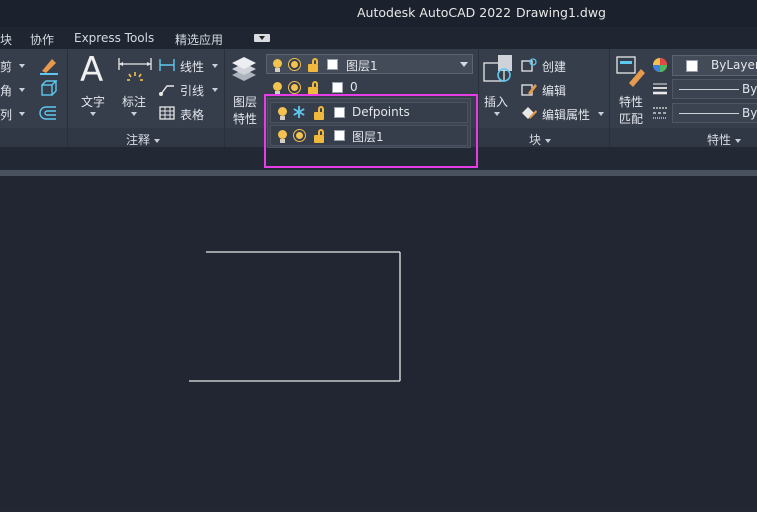 This screenshot has width=757, height=512. What do you see at coordinates (499, 70) in the screenshot?
I see `insert-block-icon` at bounding box center [499, 70].